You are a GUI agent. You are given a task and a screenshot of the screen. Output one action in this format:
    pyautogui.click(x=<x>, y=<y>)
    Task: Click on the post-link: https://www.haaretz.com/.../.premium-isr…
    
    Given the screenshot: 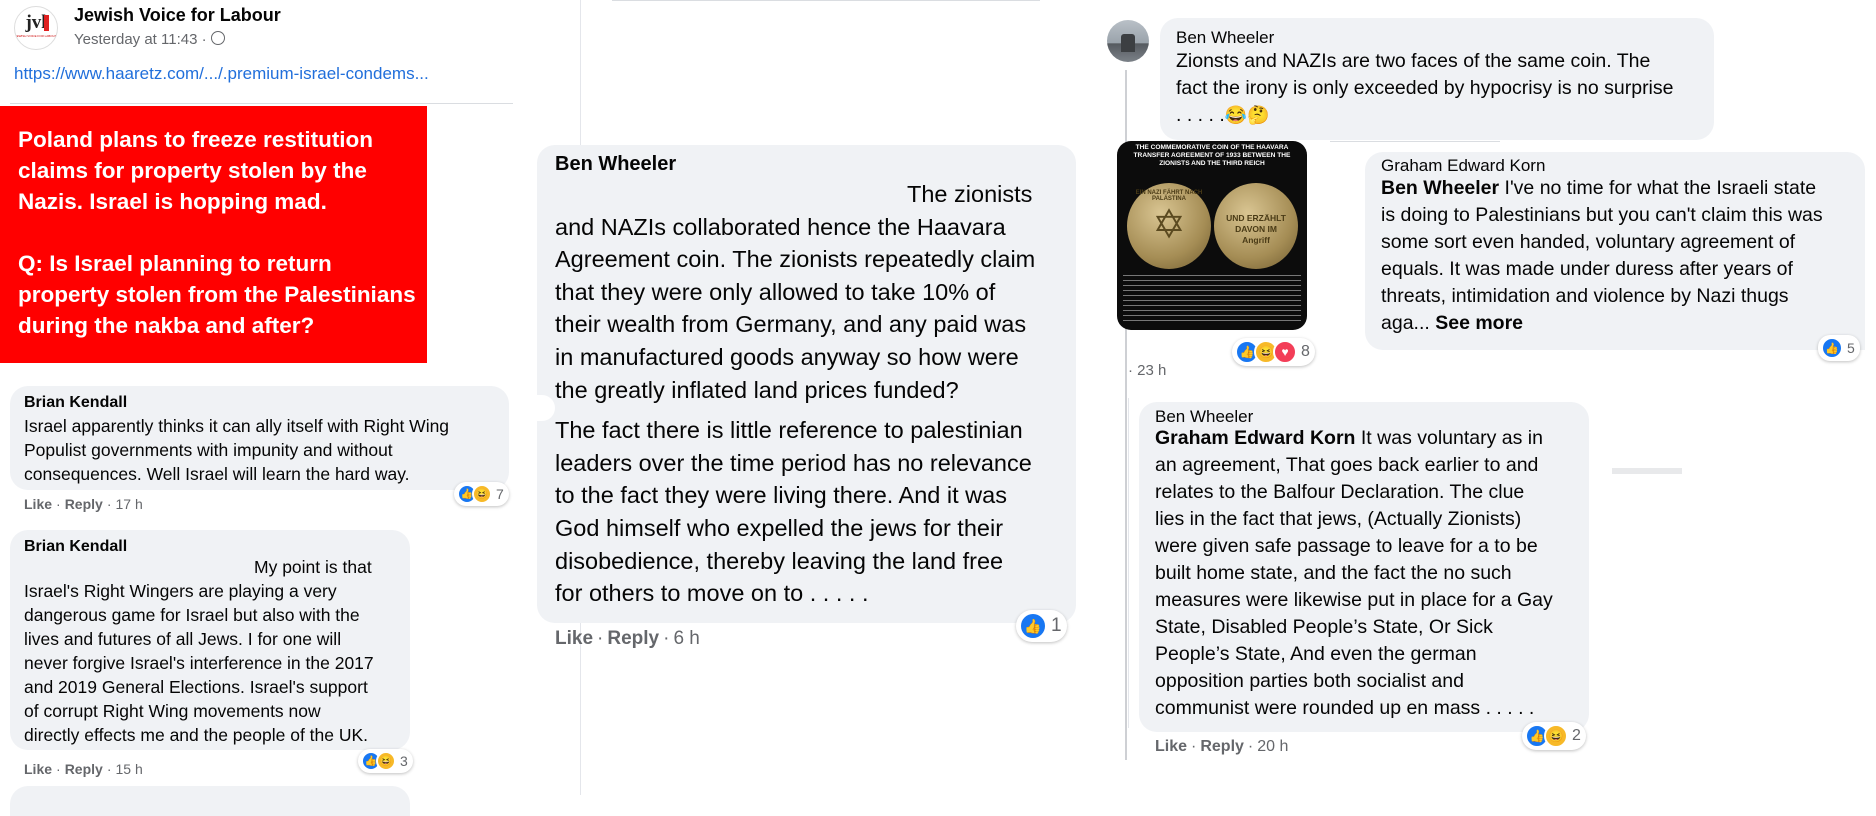 What is the action you would take?
    pyautogui.click(x=221, y=74)
    